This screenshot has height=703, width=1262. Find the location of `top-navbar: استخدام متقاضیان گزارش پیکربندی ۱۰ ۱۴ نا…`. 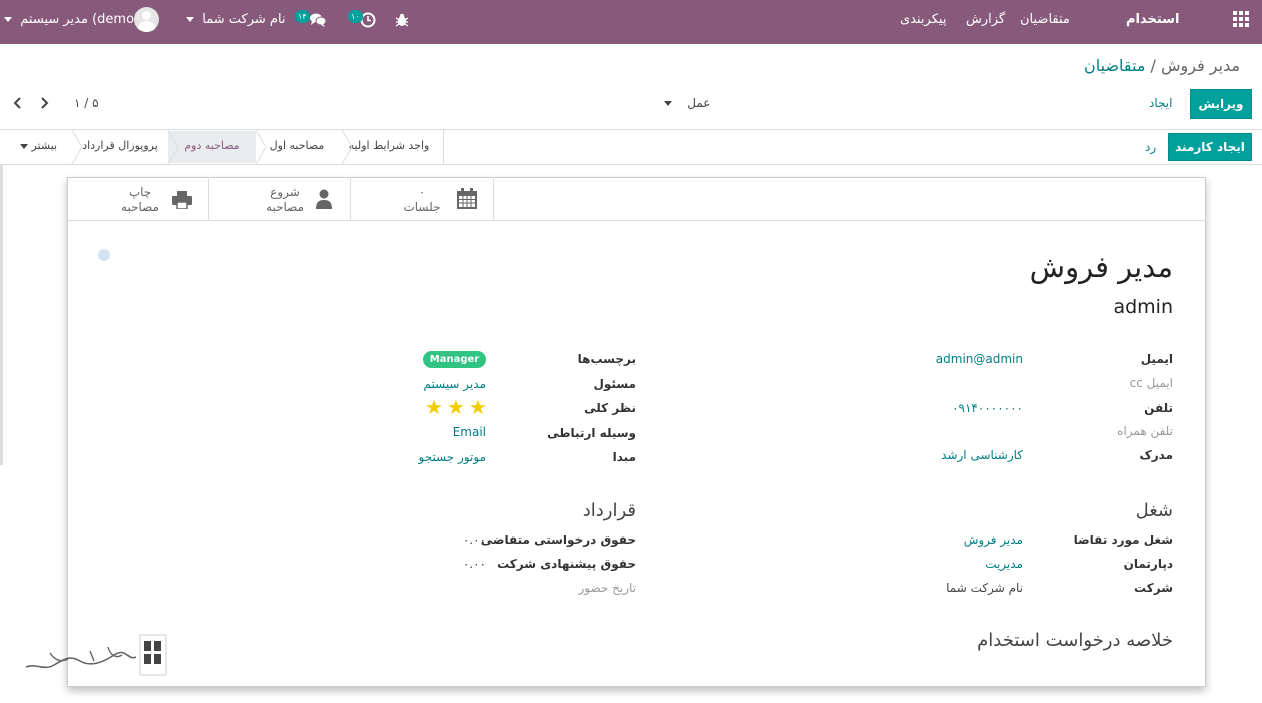

top-navbar: استخدام متقاضیان گزارش پیکربندی ۱۰ ۱۴ نا… is located at coordinates (631, 22).